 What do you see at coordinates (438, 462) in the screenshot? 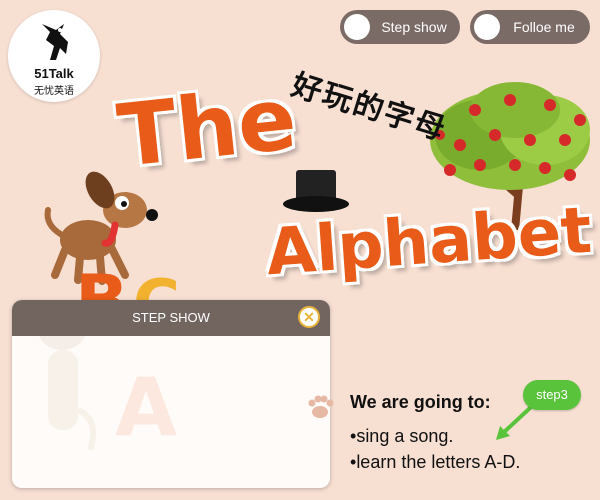
I see `goal-text: learn the letters A-D.` at bounding box center [438, 462].